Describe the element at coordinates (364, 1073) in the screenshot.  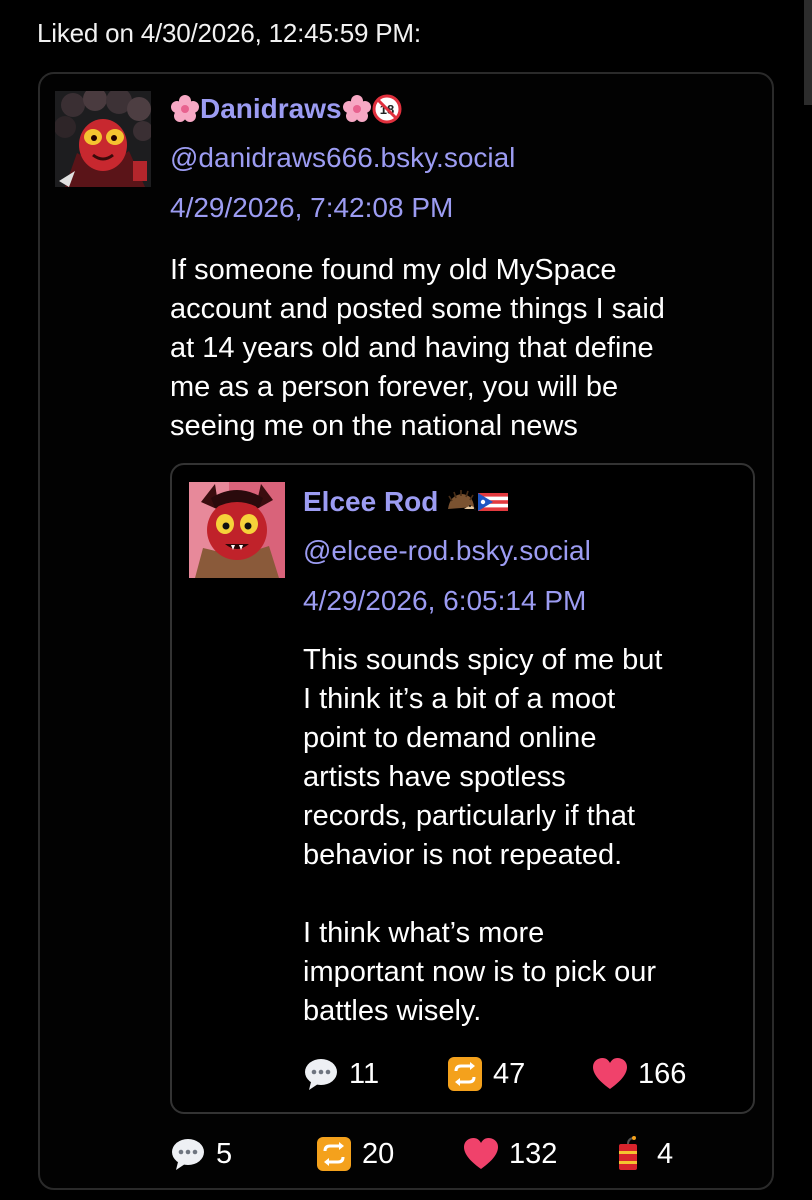
I see `quoted-reply-count: 11` at that location.